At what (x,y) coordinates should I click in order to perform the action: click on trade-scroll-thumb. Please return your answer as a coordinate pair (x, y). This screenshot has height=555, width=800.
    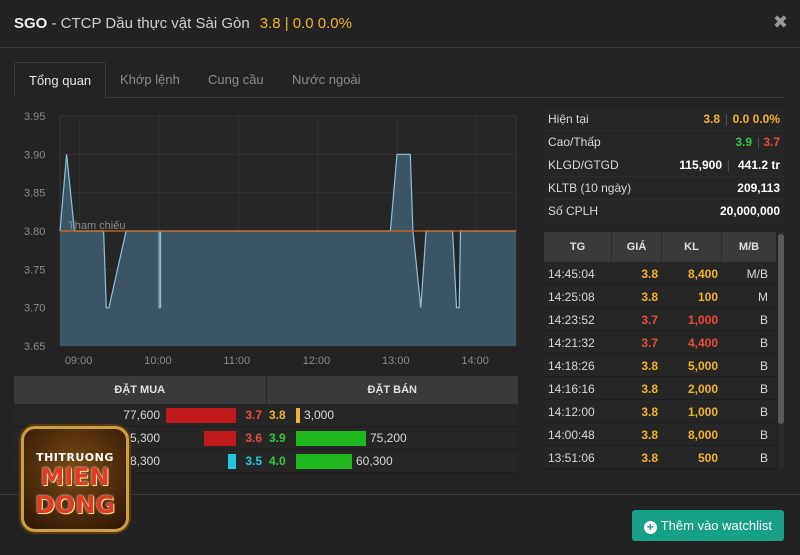
    Looking at the image, I should click on (781, 329).